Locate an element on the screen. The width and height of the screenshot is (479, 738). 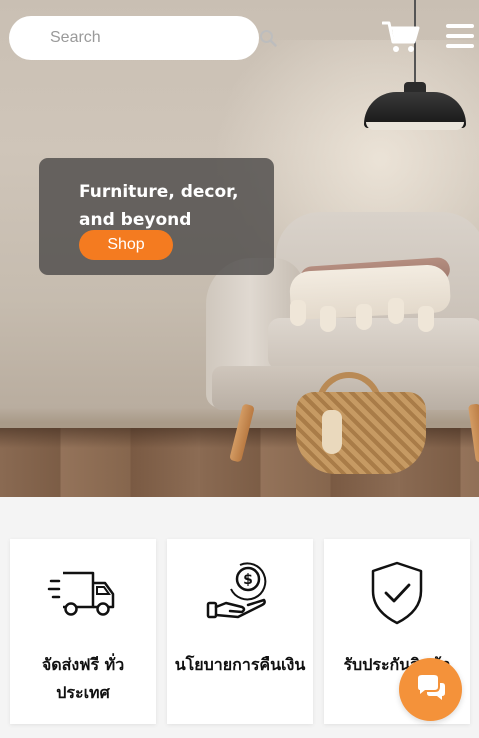
search-icon is located at coordinates (268, 38).